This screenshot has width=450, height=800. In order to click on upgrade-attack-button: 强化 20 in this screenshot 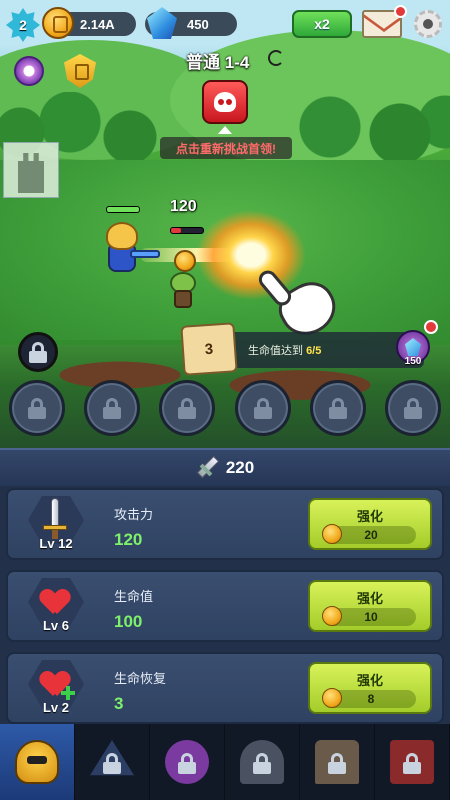, I will do `click(370, 524)`.